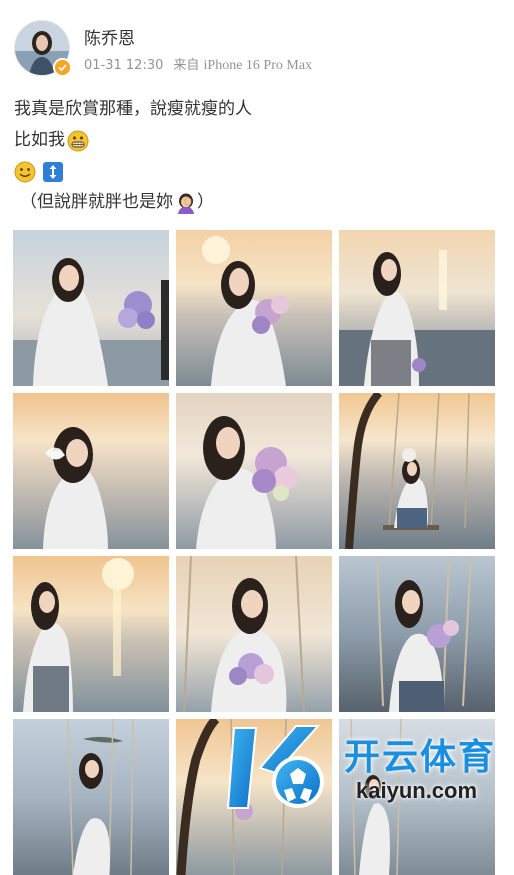 The height and width of the screenshot is (875, 514). I want to click on text-line-2-label: 比如我, so click(39, 140).